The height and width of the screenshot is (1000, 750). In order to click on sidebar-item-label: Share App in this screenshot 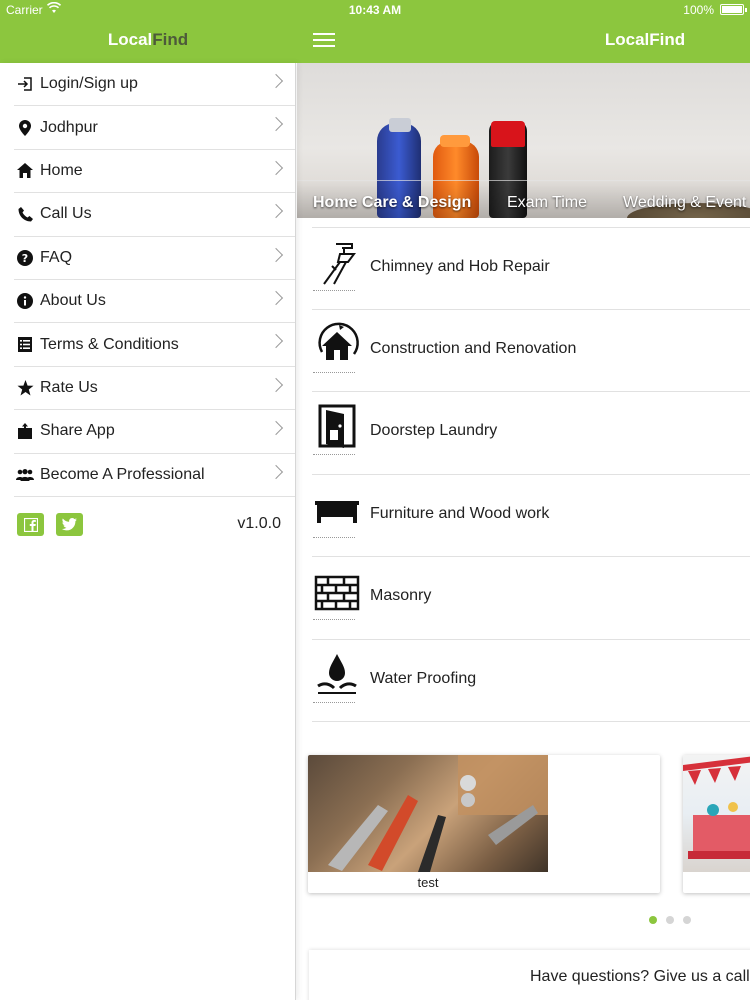, I will do `click(77, 431)`.